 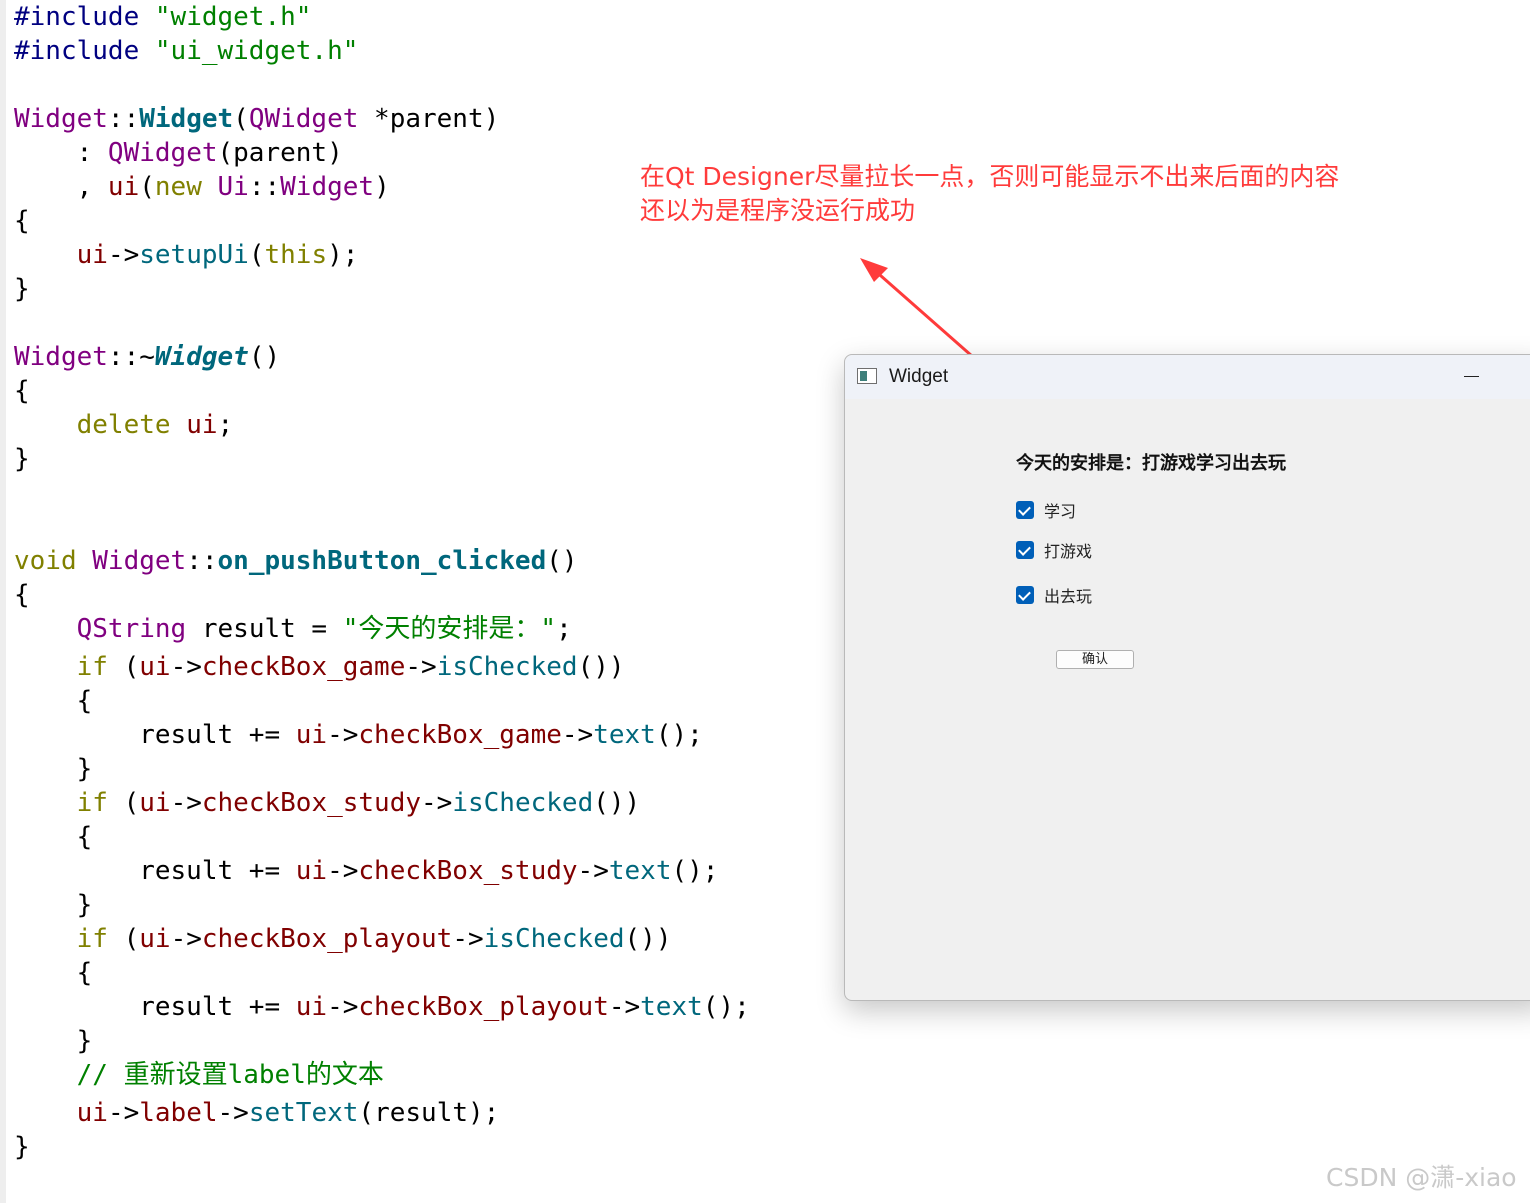 What do you see at coordinates (296, 255) in the screenshot?
I see `code-token: this` at bounding box center [296, 255].